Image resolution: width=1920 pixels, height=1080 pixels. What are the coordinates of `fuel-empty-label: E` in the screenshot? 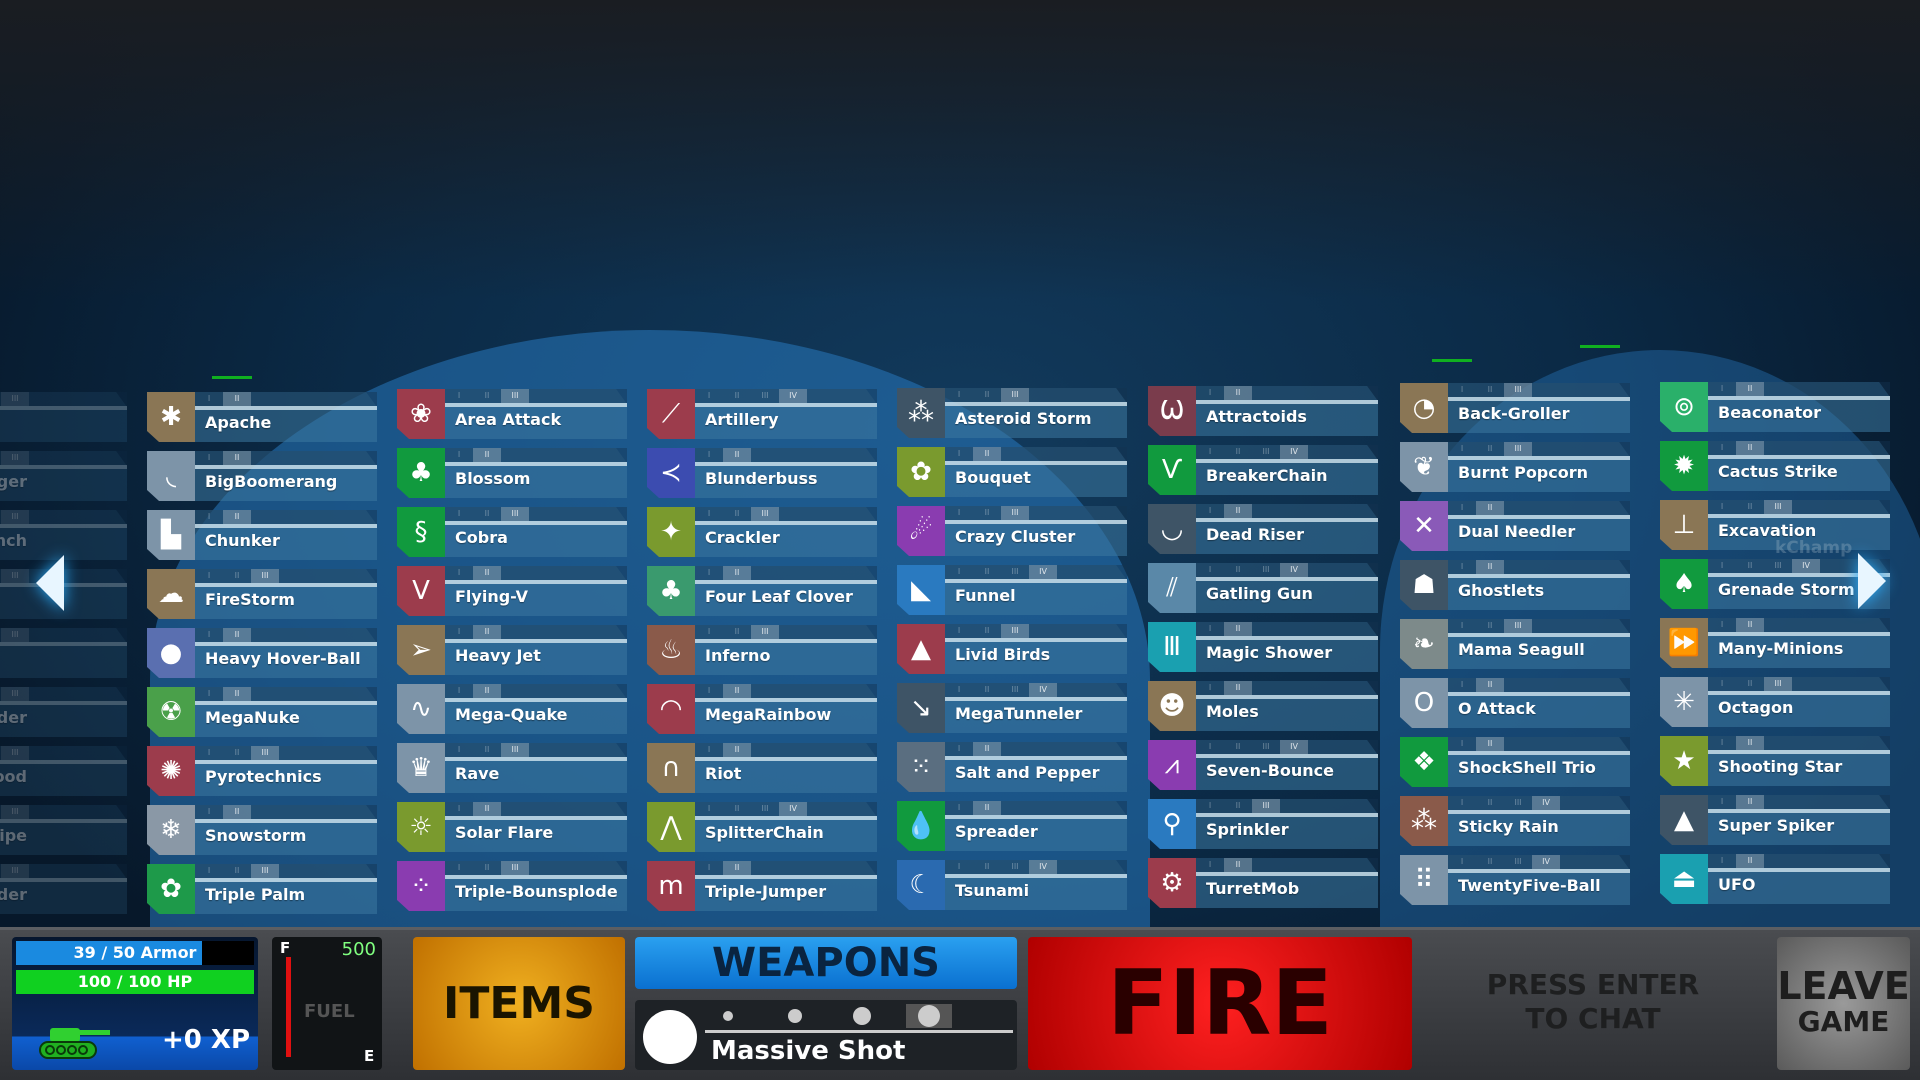 It's located at (369, 1056).